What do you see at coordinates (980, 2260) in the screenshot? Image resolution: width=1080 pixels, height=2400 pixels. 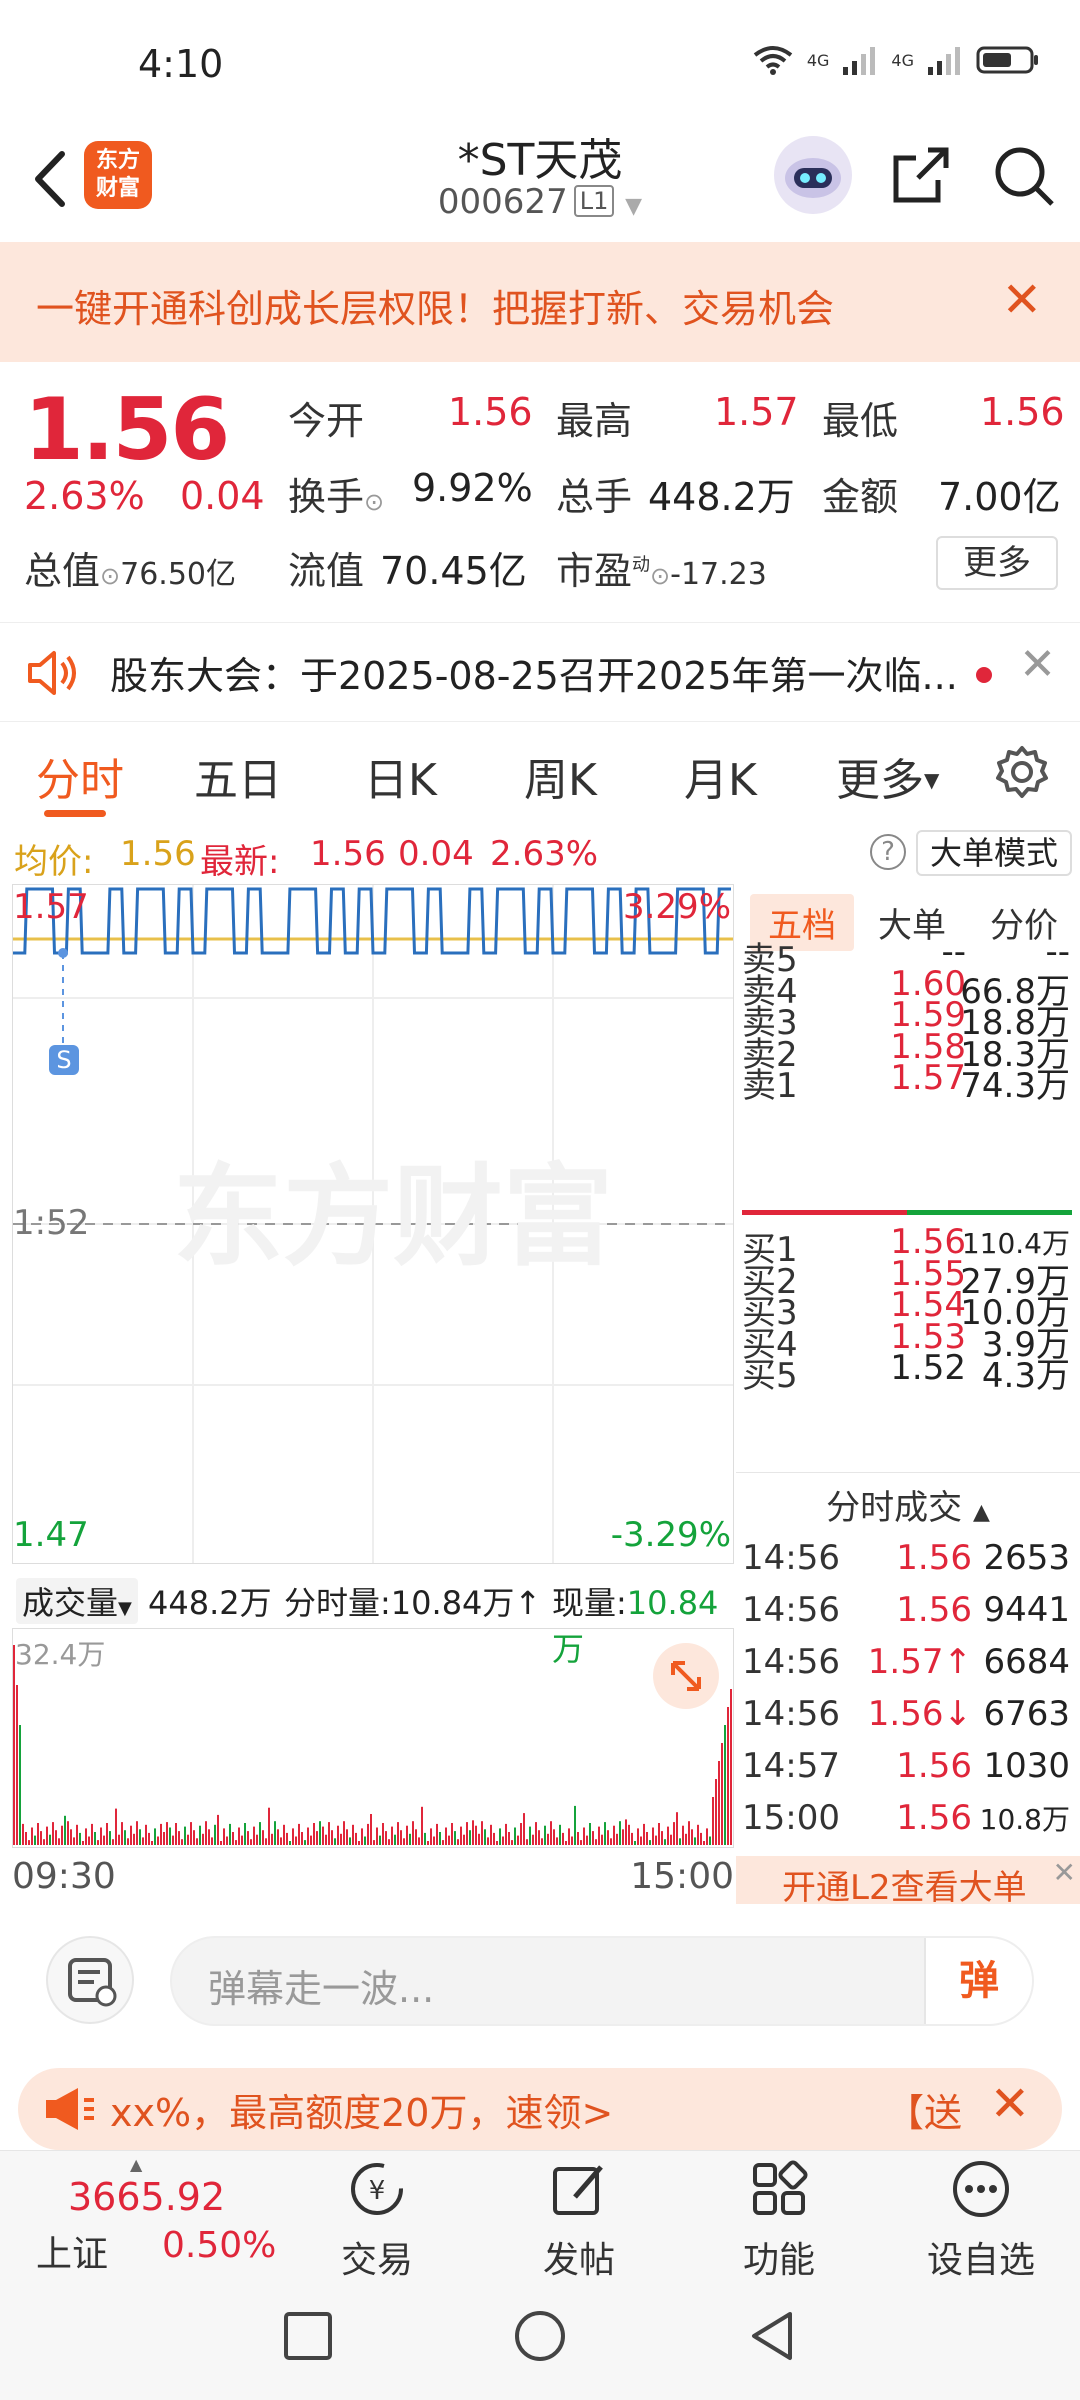 I see `nav-add-watchlist-label: 设自选` at bounding box center [980, 2260].